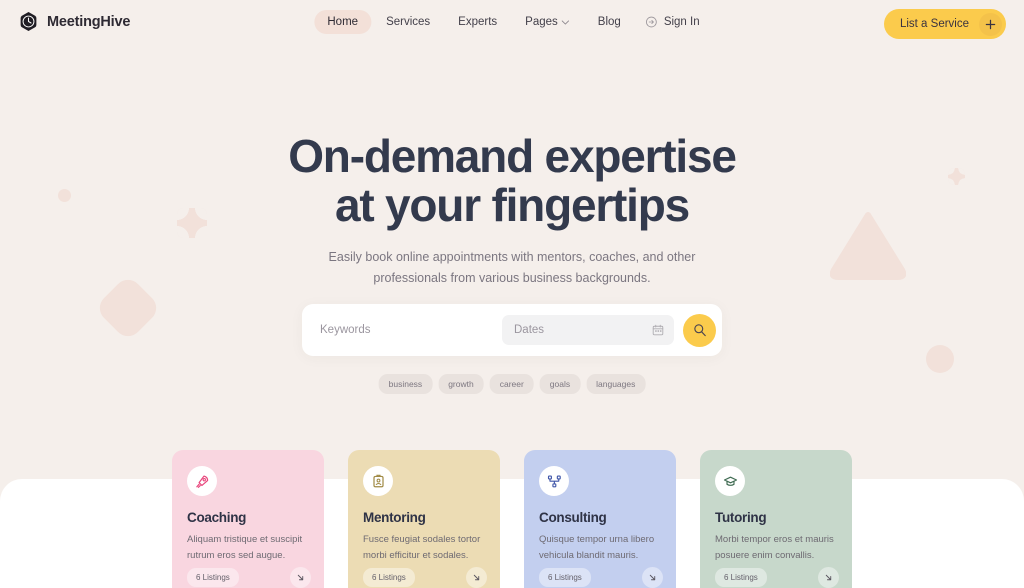  Describe the element at coordinates (405, 384) in the screenshot. I see `tag-business: business` at that location.